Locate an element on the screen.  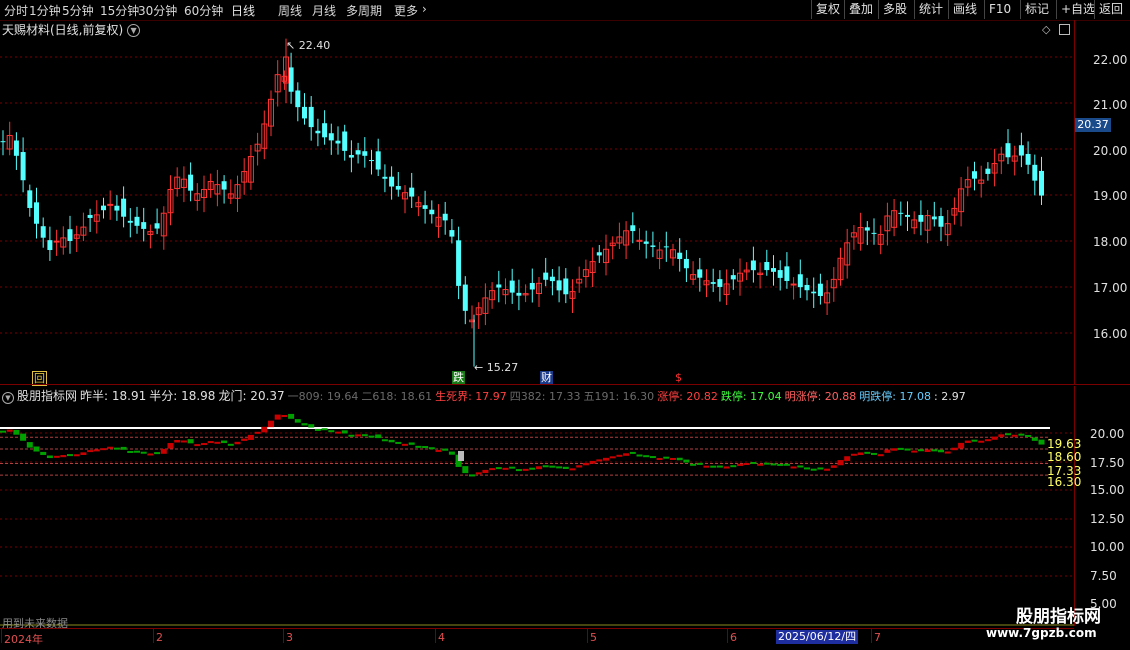
diamond-icon: ◇ is located at coordinates (1046, 29).